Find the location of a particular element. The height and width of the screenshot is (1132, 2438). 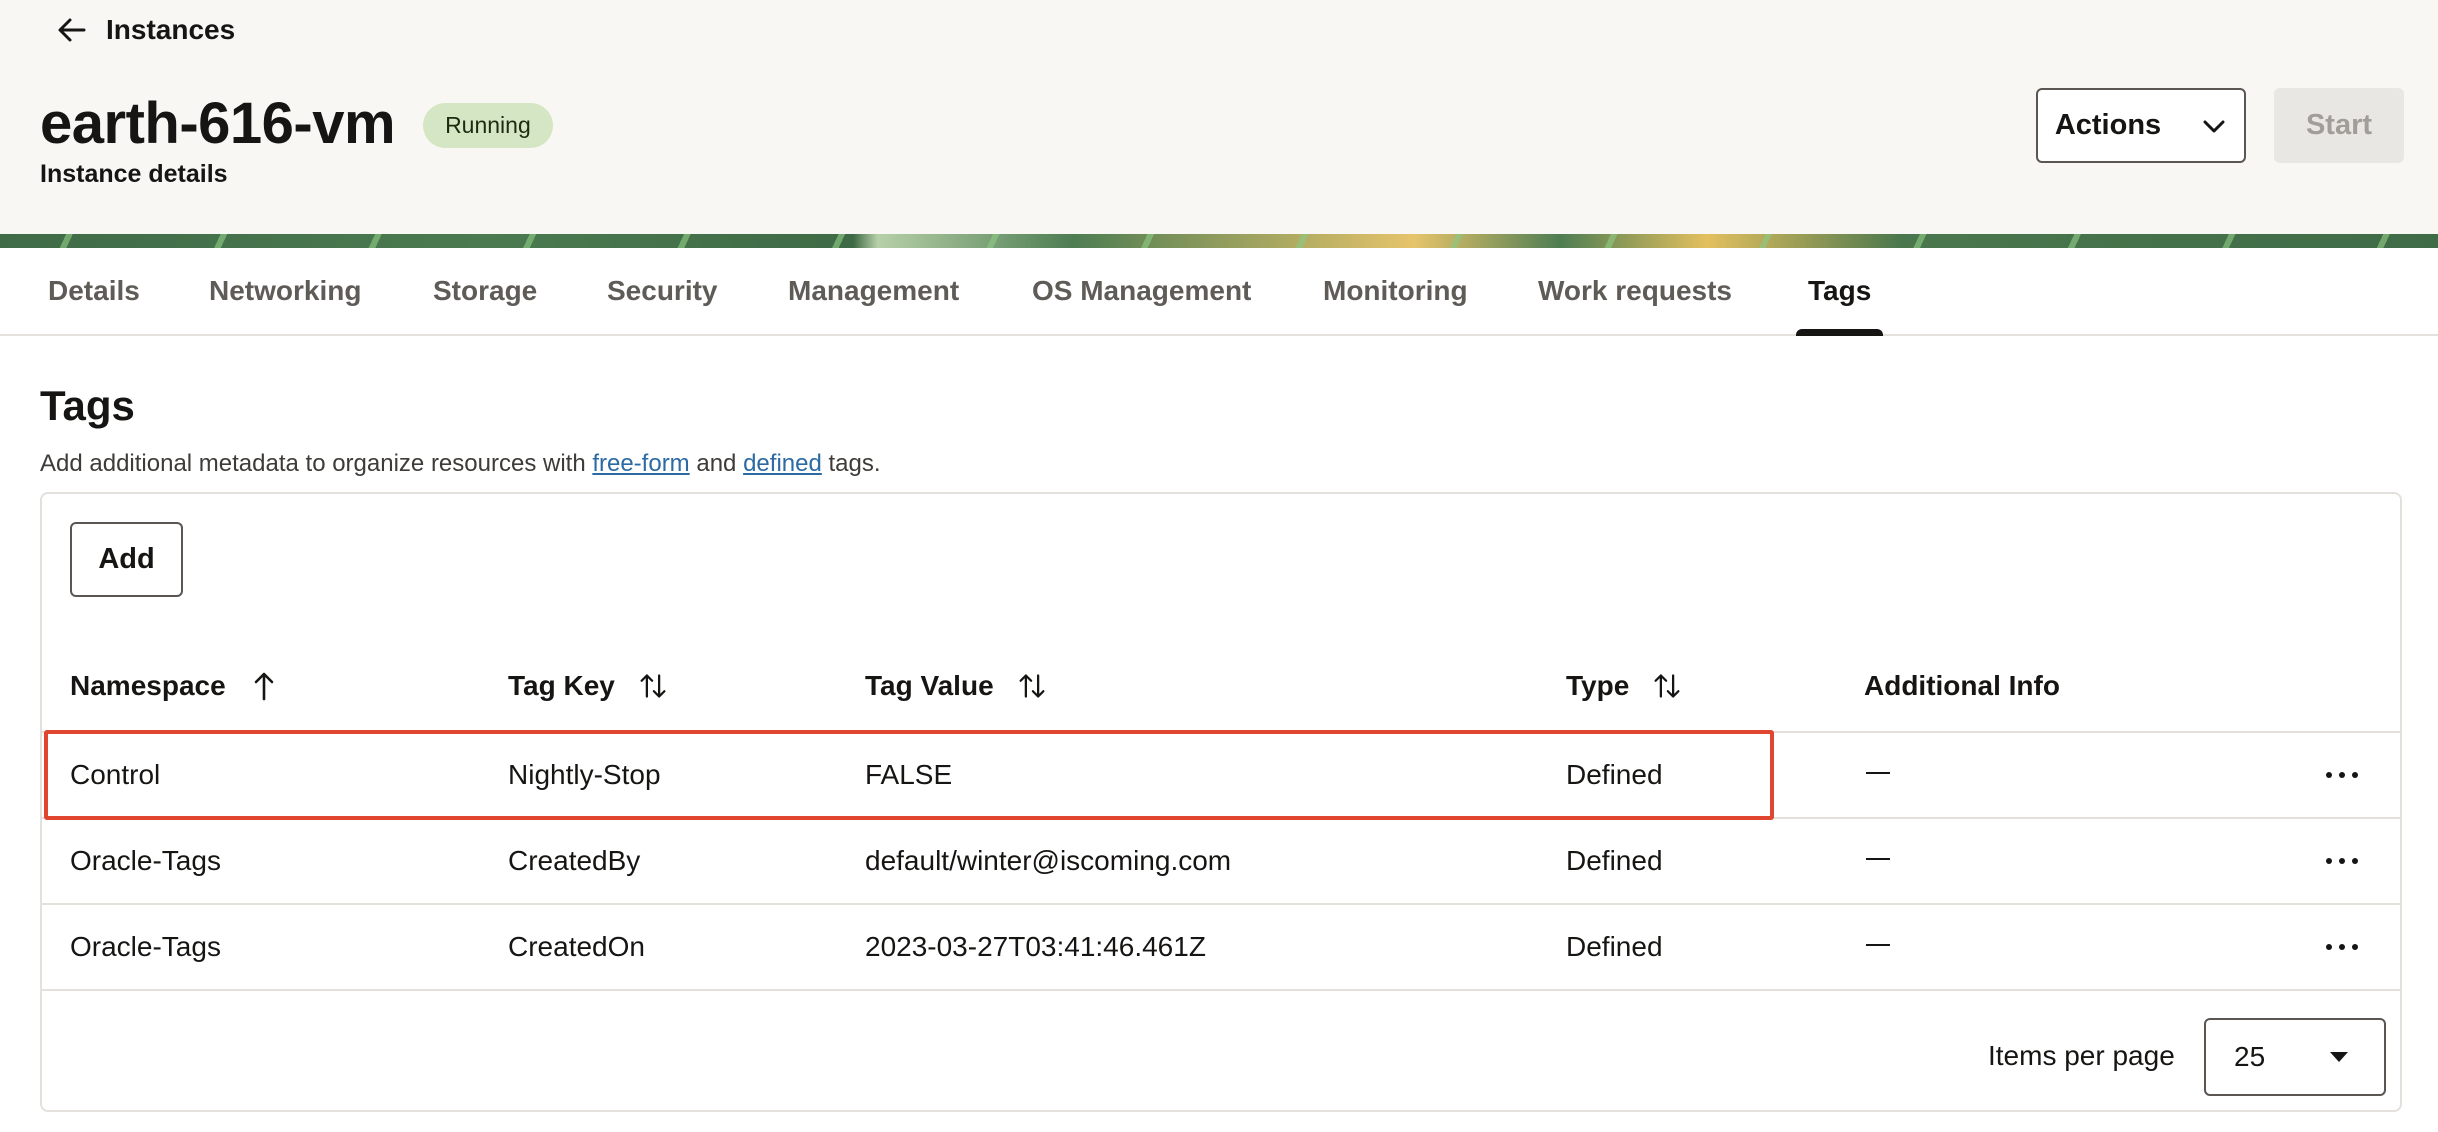

column-header-tag-value: Tag Value is located at coordinates (955, 686).